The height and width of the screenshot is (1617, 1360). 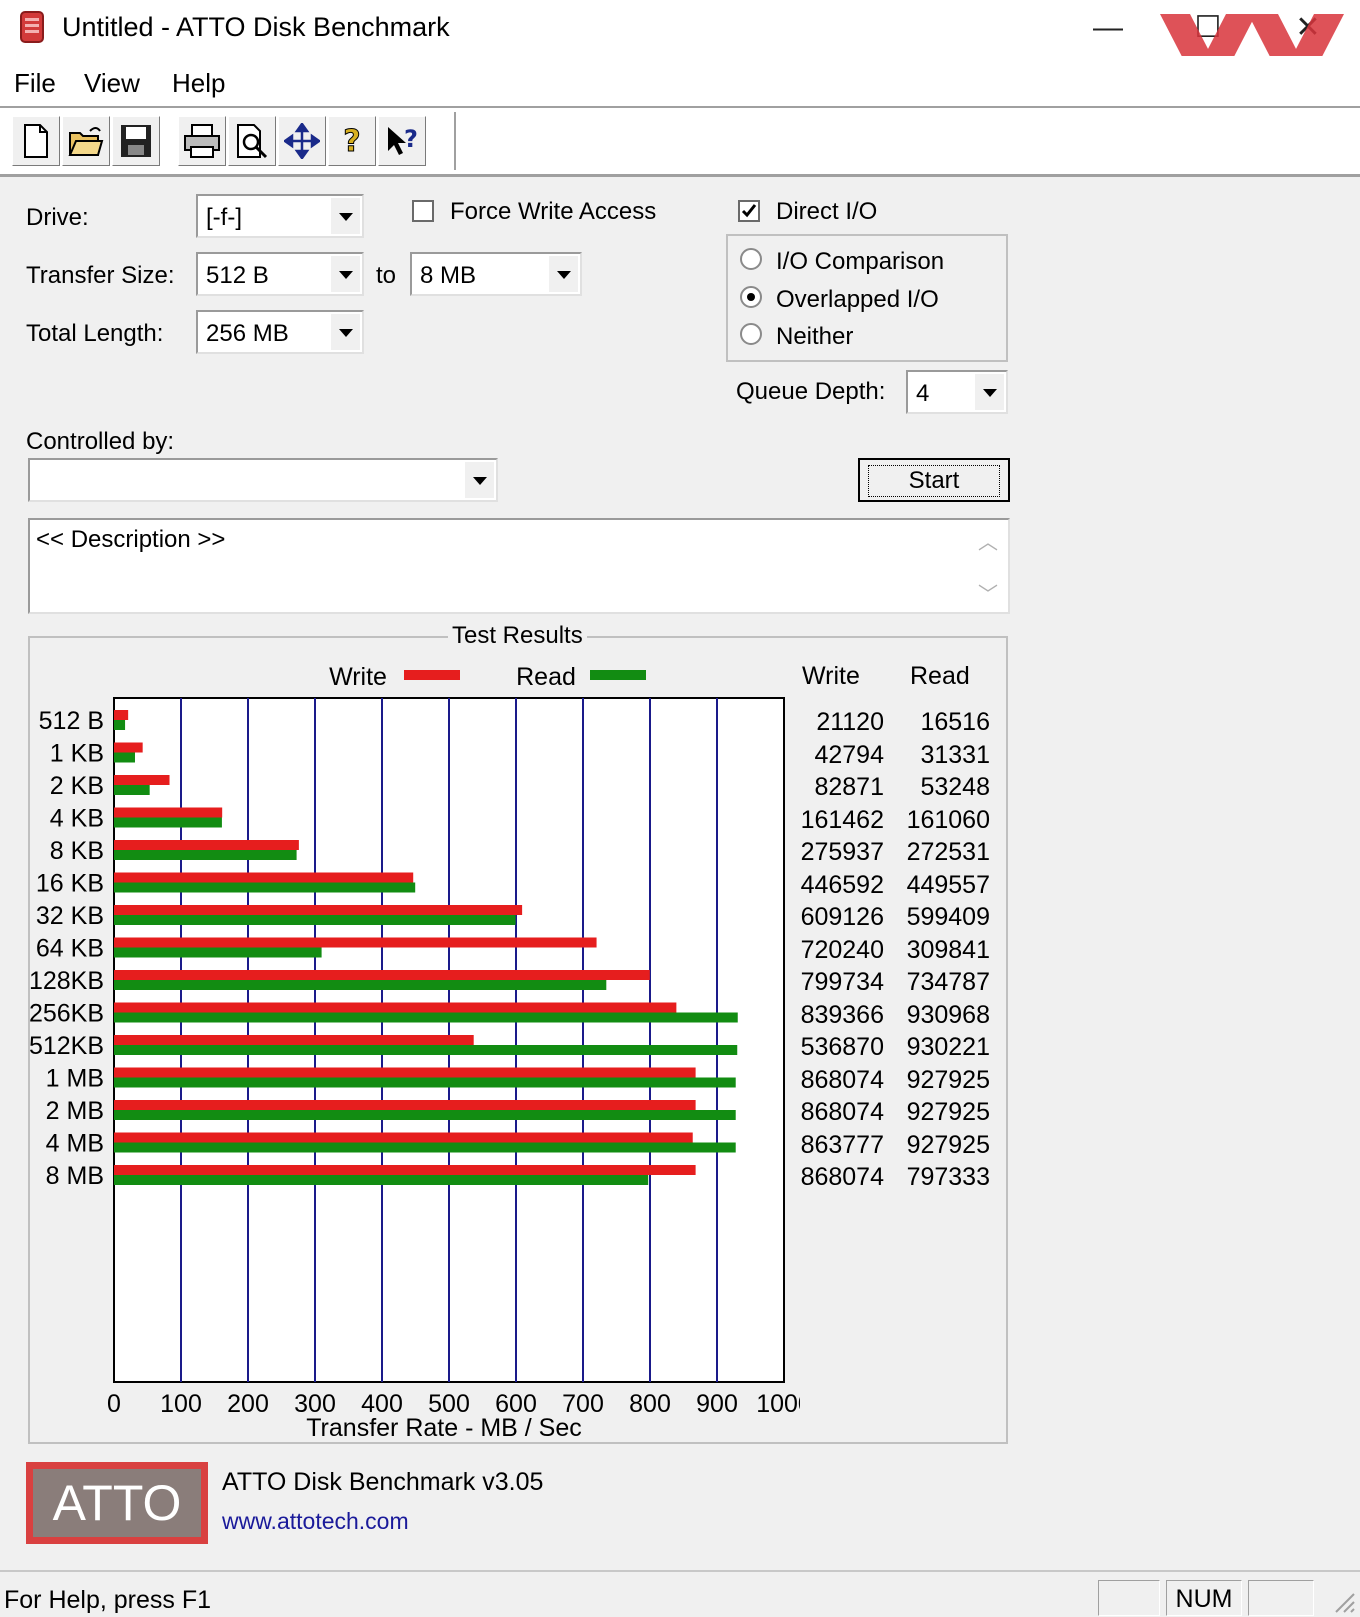 I want to click on y-label-8: 128KB, so click(x=67, y=981).